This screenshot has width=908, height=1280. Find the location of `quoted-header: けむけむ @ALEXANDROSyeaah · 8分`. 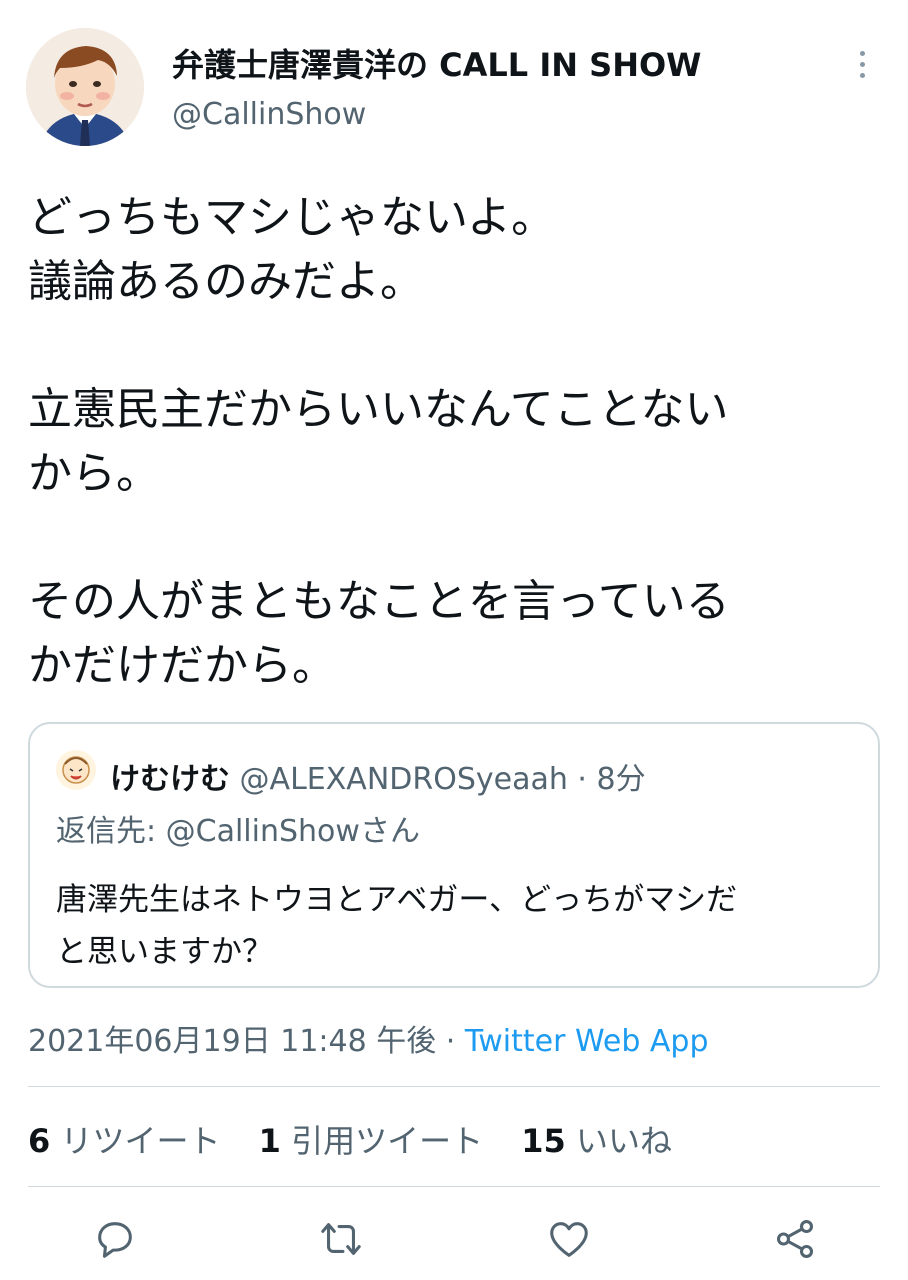

quoted-header: けむけむ @ALEXANDROSyeaah · 8分 is located at coordinates (378, 776).